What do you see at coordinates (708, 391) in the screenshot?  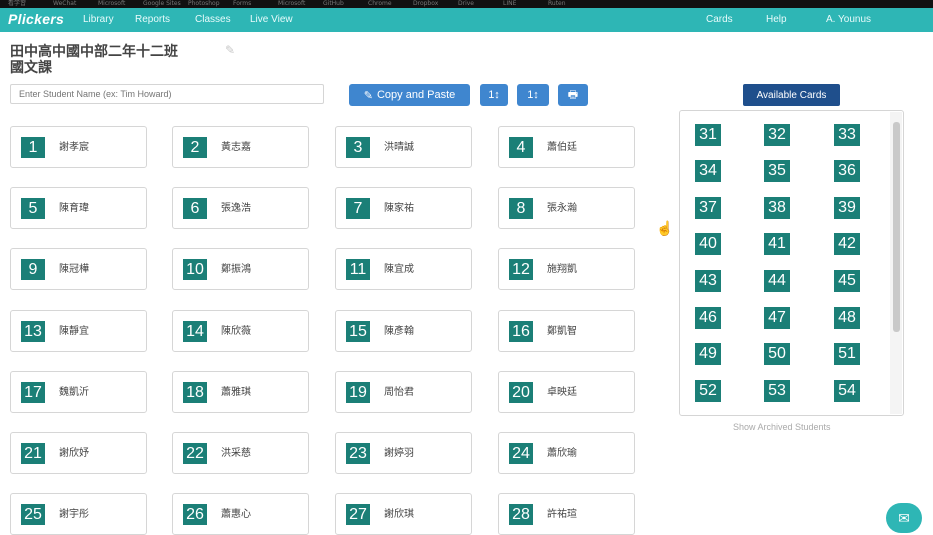 I see `available-card: 52` at bounding box center [708, 391].